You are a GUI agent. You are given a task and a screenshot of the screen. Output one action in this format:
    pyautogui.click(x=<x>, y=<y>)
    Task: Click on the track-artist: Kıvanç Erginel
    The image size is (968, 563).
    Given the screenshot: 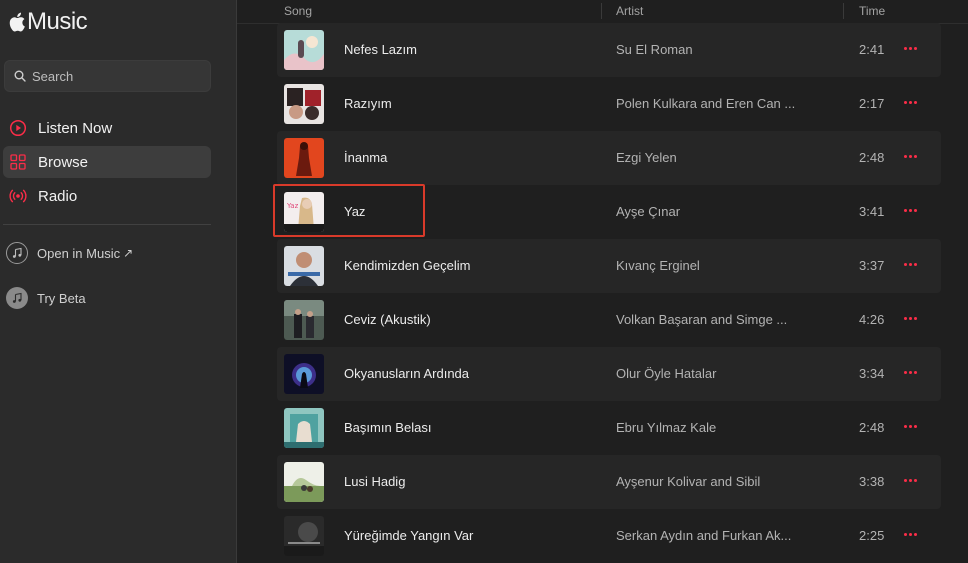 What is the action you would take?
    pyautogui.click(x=708, y=265)
    